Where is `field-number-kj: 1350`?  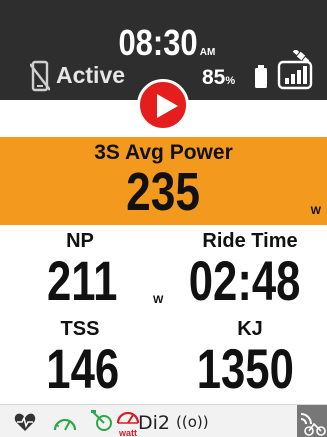 field-number-kj: 1350 is located at coordinates (245, 368).